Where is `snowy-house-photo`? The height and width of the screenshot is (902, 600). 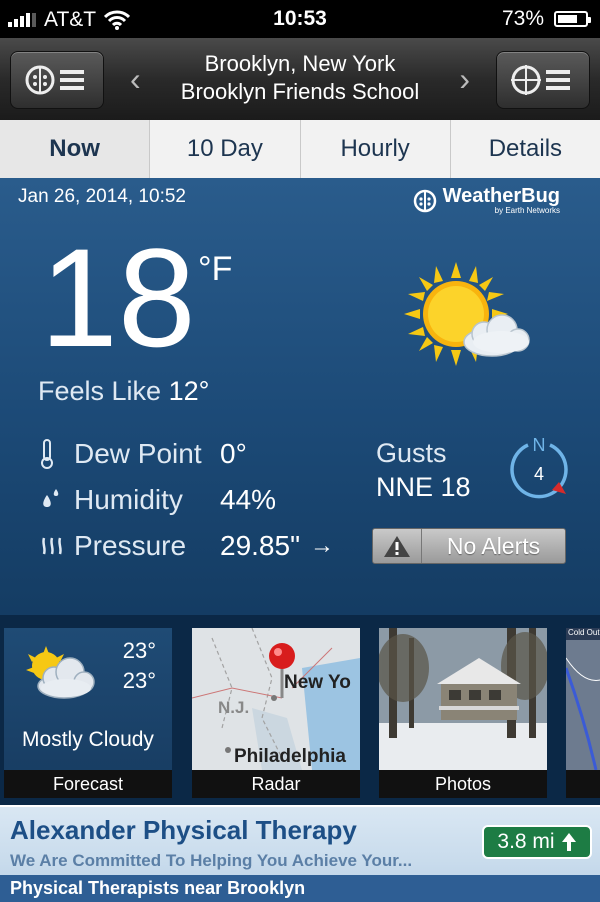
snowy-house-photo is located at coordinates (463, 699).